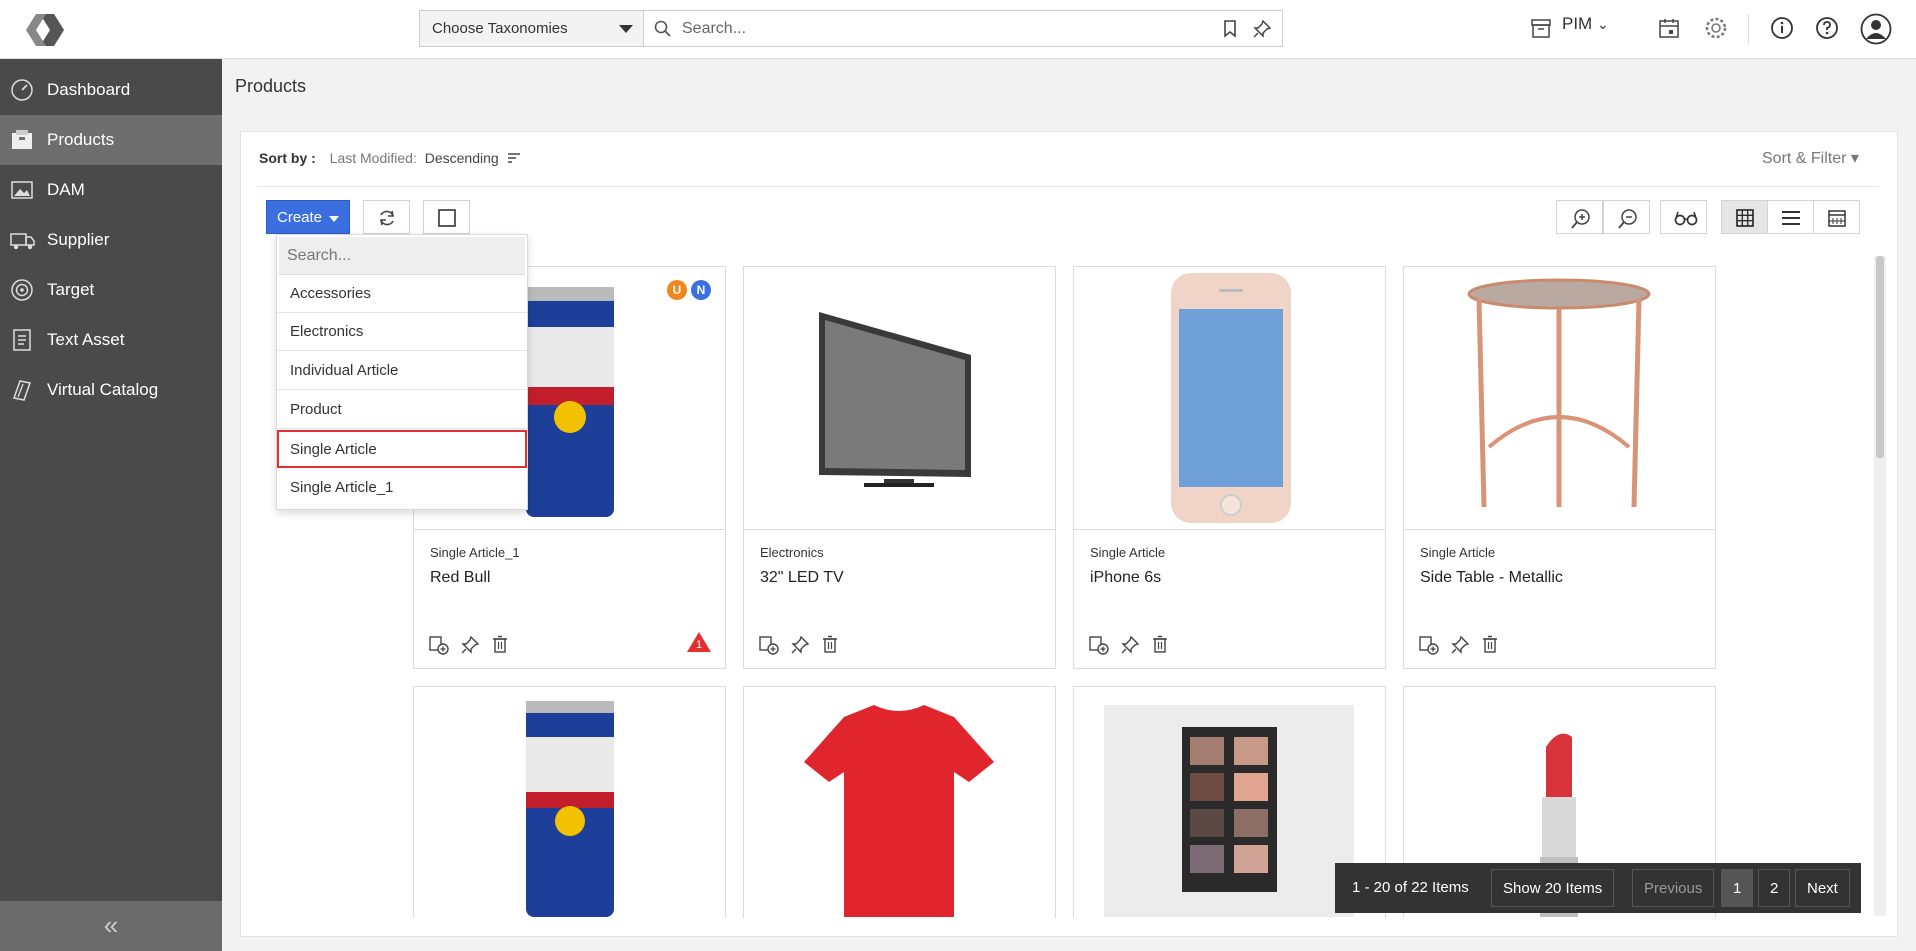  Describe the element at coordinates (111, 290) in the screenshot. I see `sidebar-item-target: Target` at that location.